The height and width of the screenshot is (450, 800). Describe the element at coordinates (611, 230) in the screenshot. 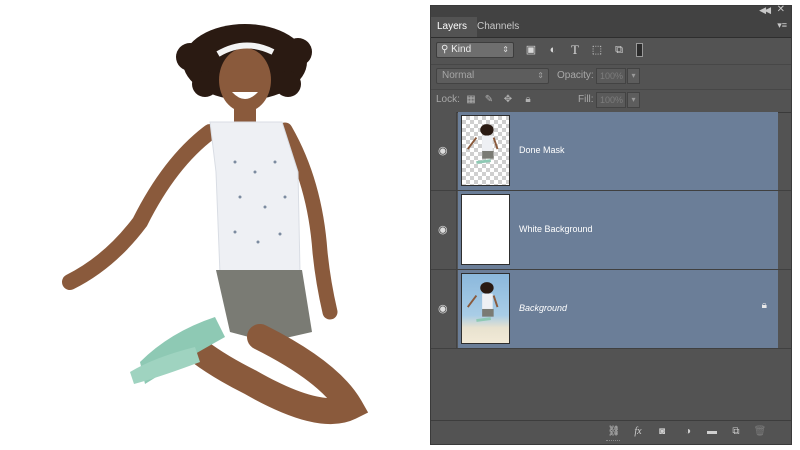

I see `layer-row-white-background: ◉ White Background` at that location.